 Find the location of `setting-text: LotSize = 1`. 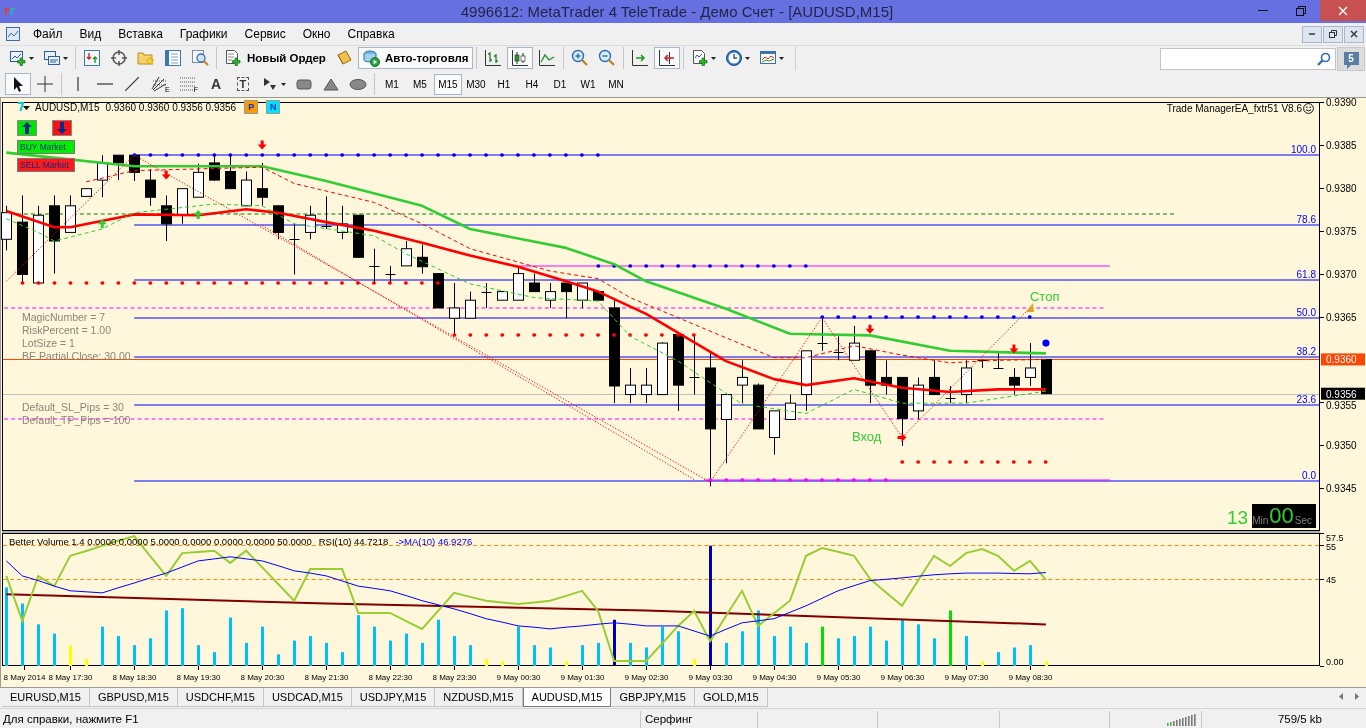

setting-text: LotSize = 1 is located at coordinates (49, 343).